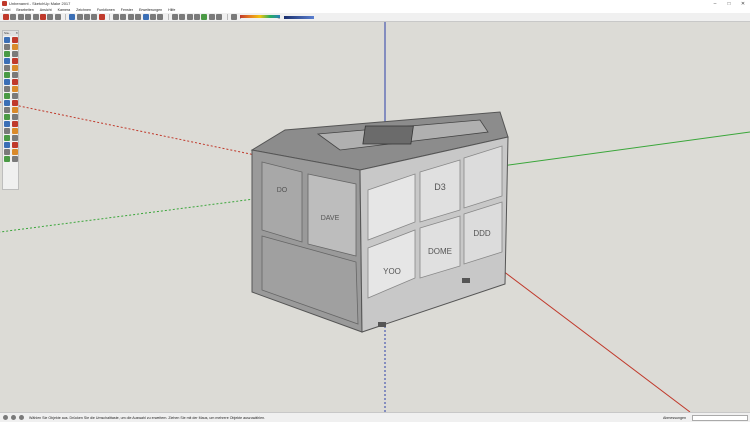  I want to click on previous-icon, so click(15, 145).